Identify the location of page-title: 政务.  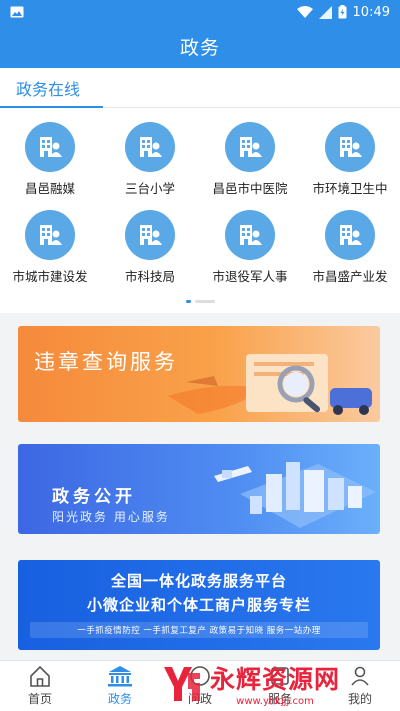
(199, 47).